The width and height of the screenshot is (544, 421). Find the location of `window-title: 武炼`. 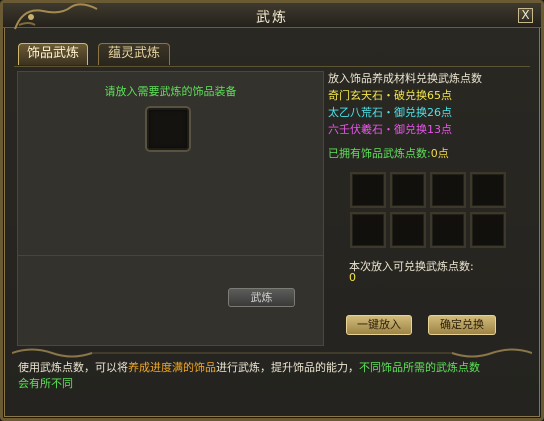

window-title: 武炼 is located at coordinates (272, 18).